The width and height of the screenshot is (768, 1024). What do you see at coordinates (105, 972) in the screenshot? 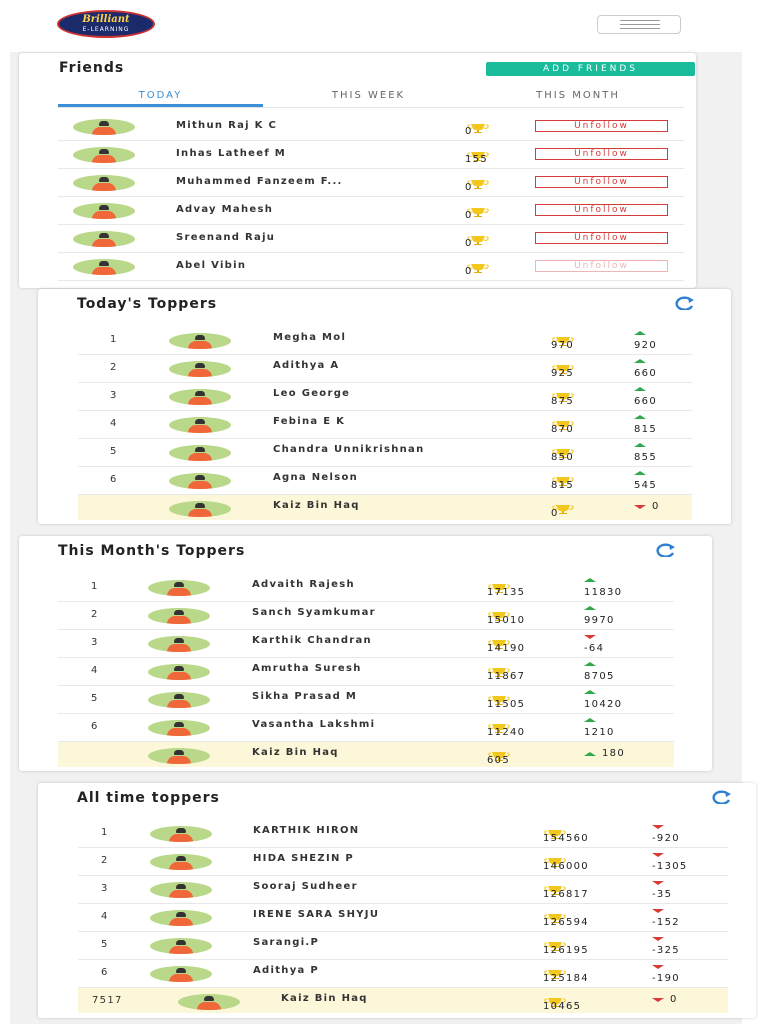
I see `rank-number: 6` at bounding box center [105, 972].